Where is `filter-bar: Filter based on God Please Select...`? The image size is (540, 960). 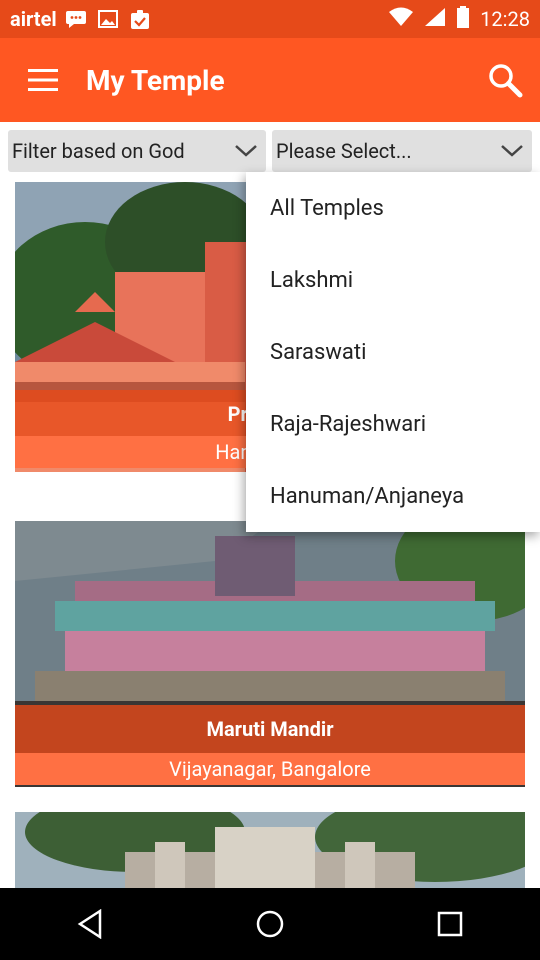 filter-bar: Filter based on God Please Select... is located at coordinates (270, 150).